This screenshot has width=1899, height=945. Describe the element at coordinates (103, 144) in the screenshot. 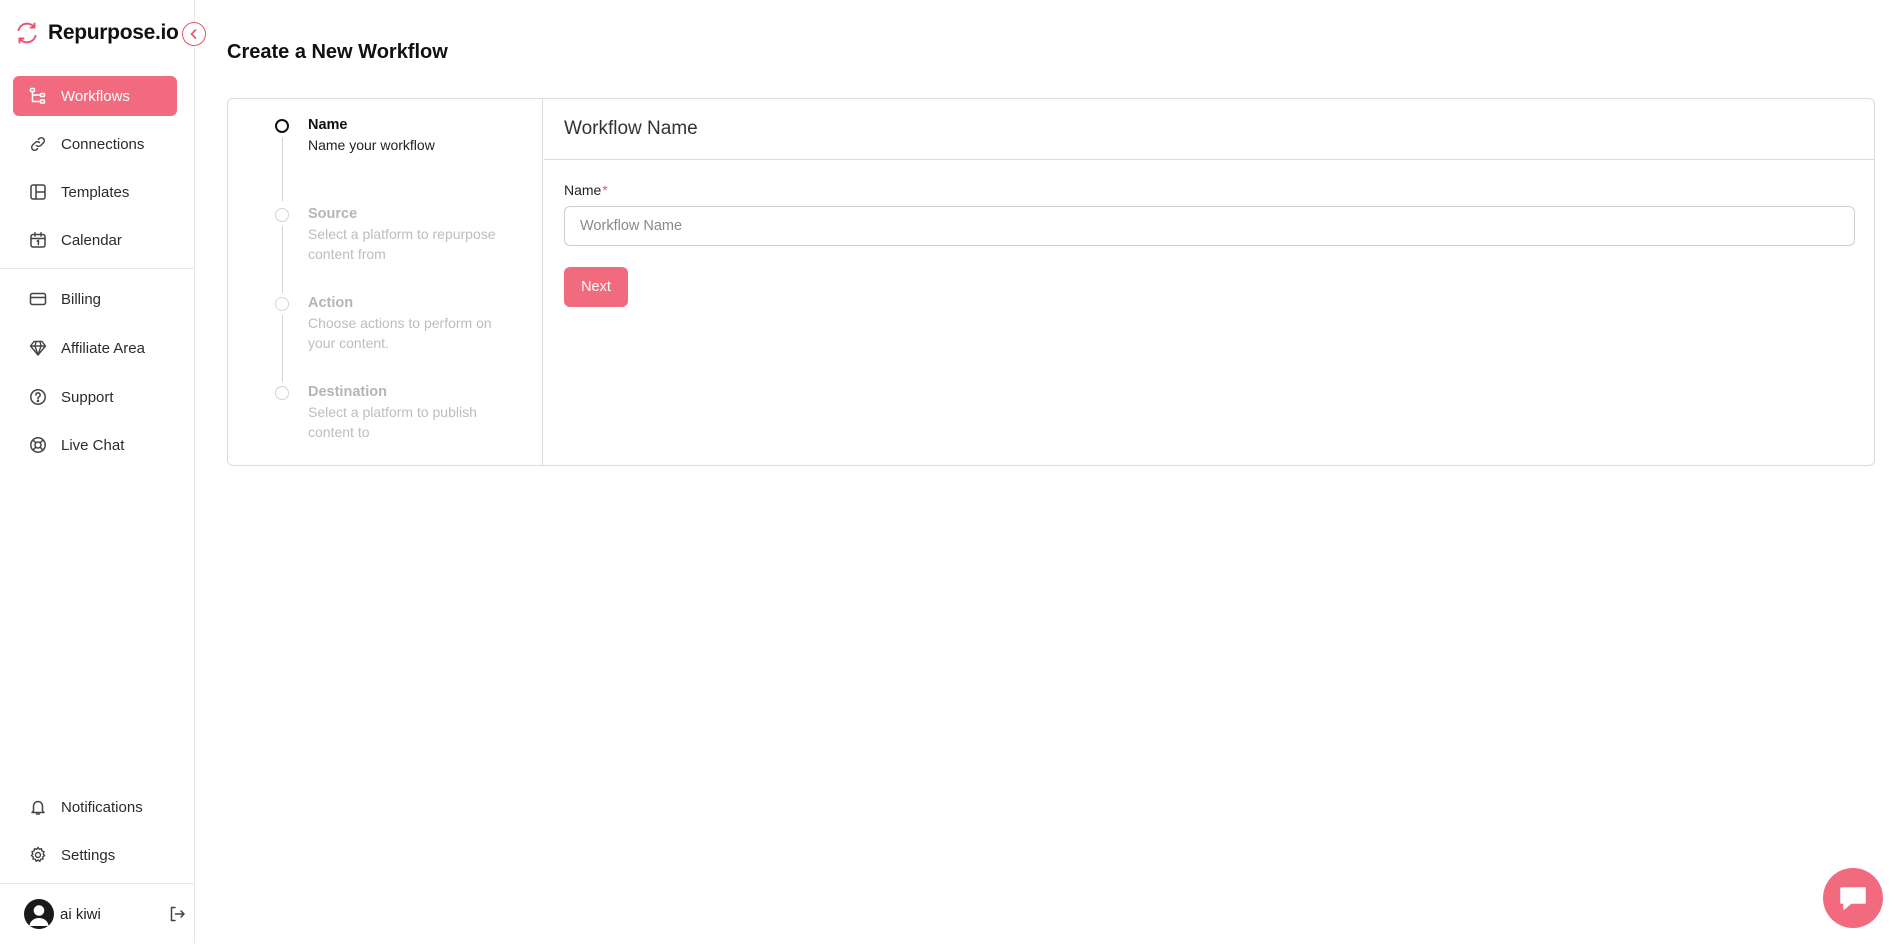

I see `sidebar-item-label: Connections` at that location.